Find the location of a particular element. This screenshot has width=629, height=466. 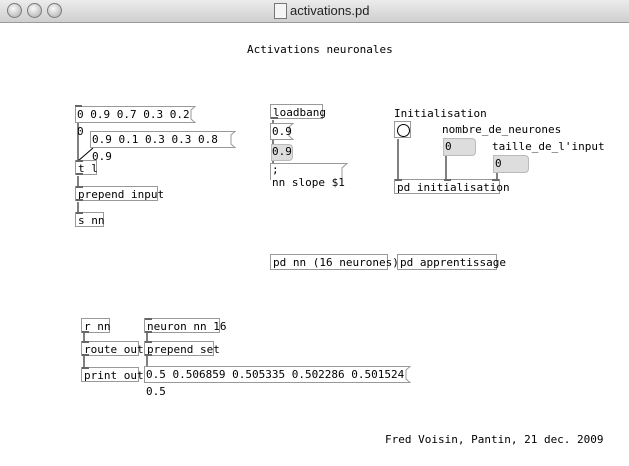

object-pd-apprentissage: pd apprentissage is located at coordinates (451, 262).